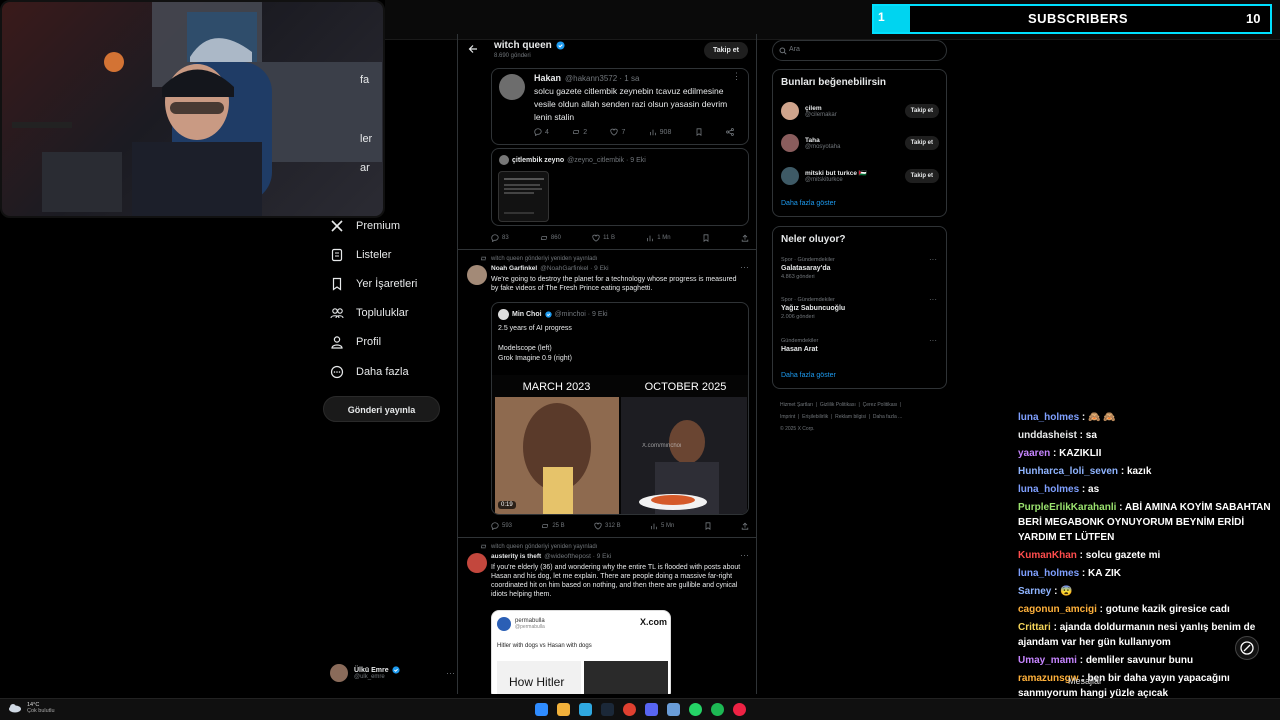 This screenshot has width=1280, height=720. What do you see at coordinates (349, 80) in the screenshot?
I see `nav-item-partial-1: fa` at bounding box center [349, 80].